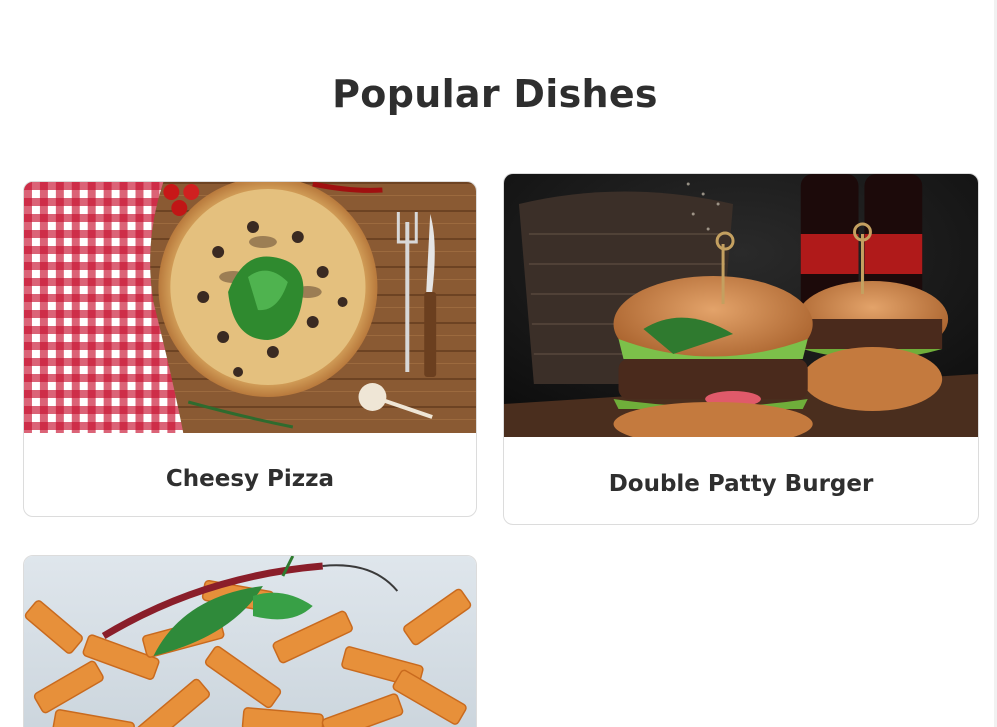  I want to click on section-title: Popular Dishes, so click(495, 94).